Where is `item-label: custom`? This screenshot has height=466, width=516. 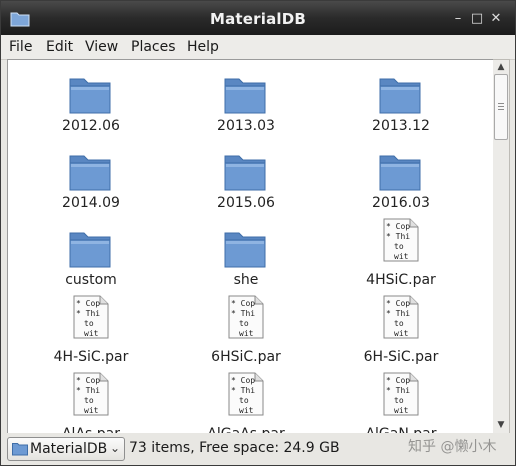 item-label: custom is located at coordinates (91, 280).